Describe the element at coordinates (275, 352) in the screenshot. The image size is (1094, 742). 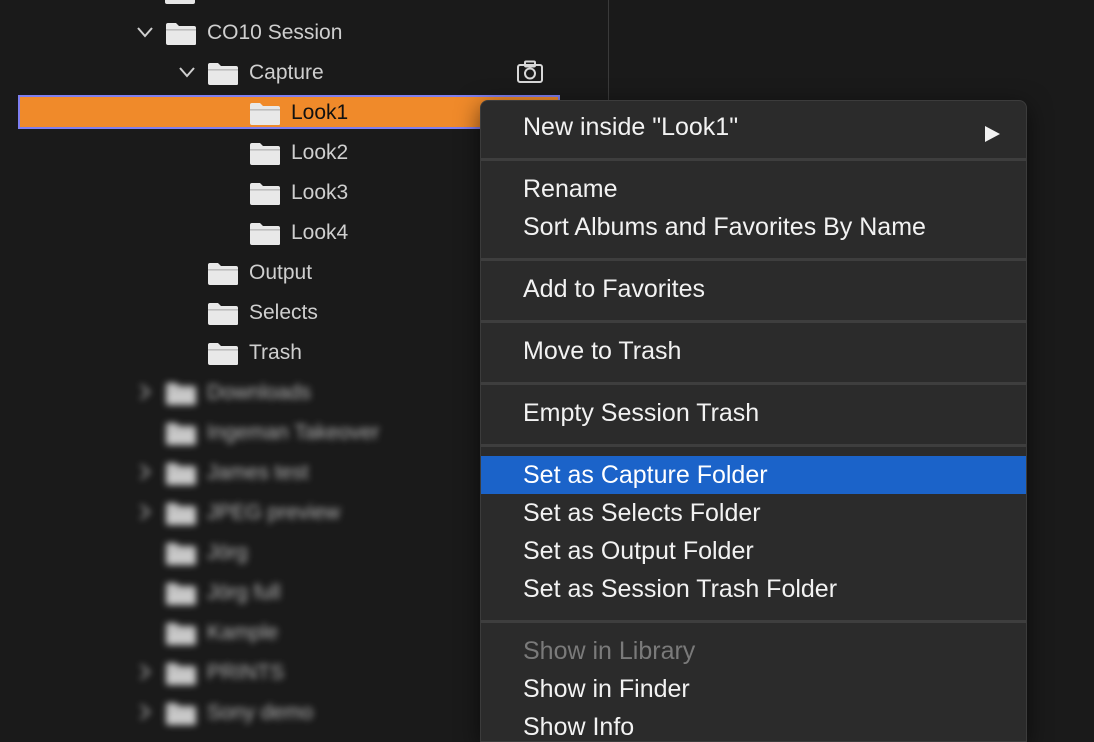
I see `tree-item-label: Trash` at that location.